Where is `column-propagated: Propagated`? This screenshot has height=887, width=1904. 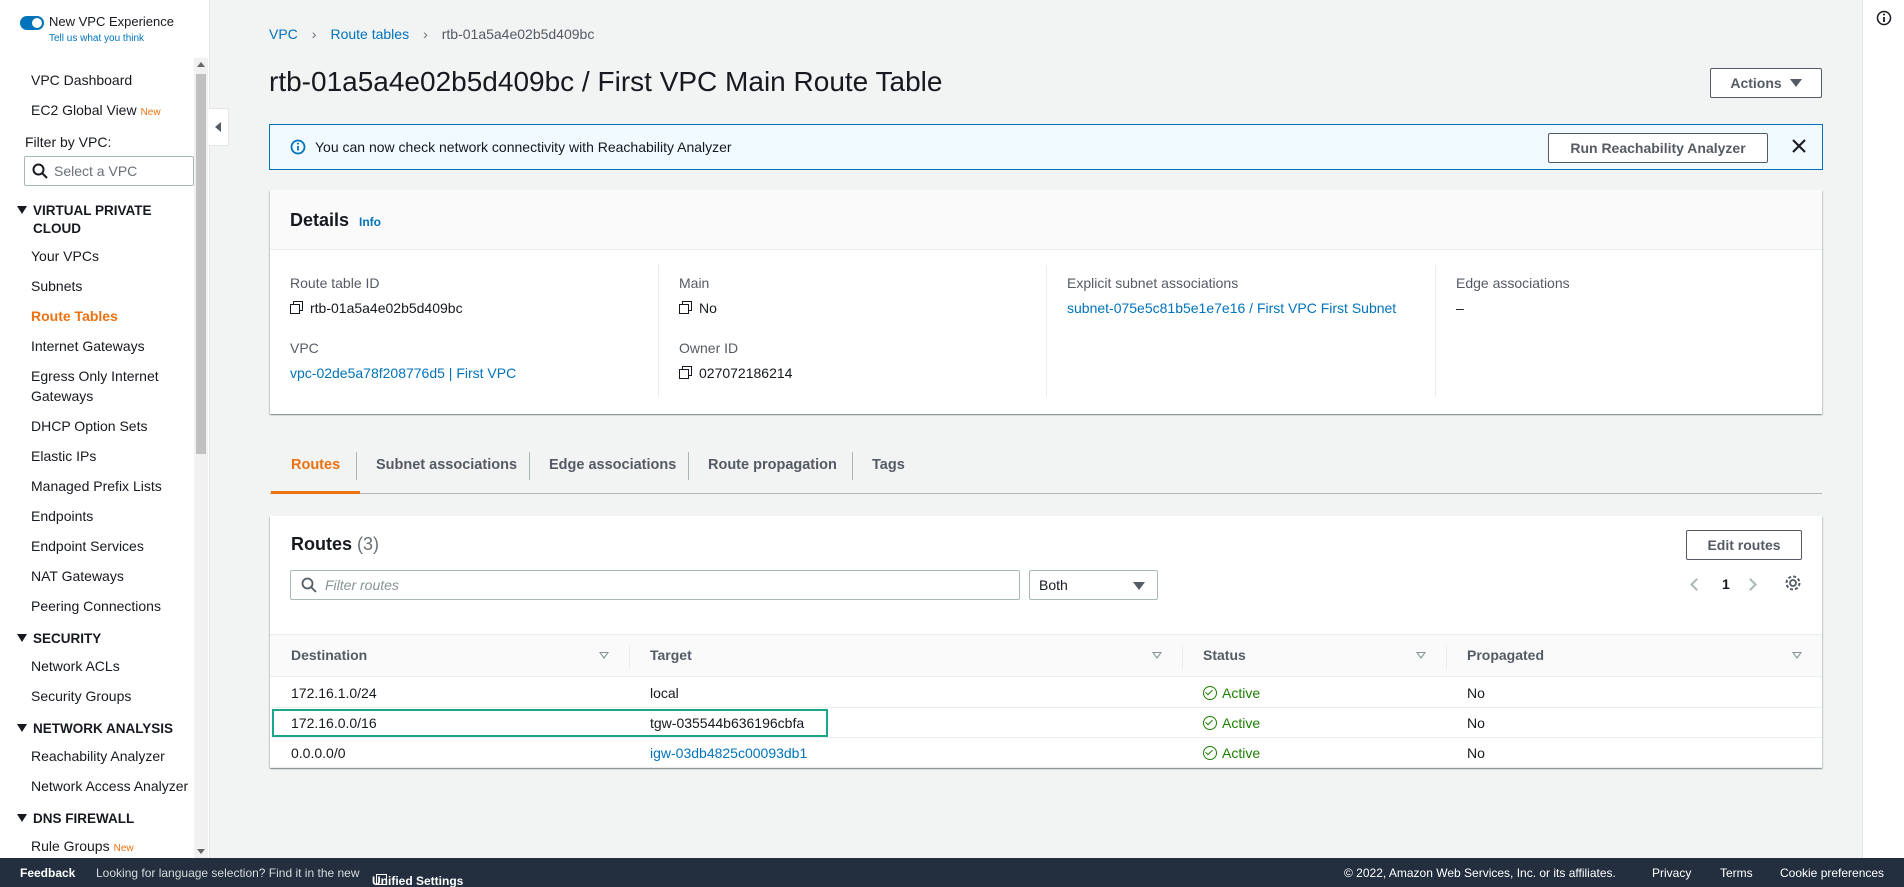 column-propagated: Propagated is located at coordinates (1505, 655).